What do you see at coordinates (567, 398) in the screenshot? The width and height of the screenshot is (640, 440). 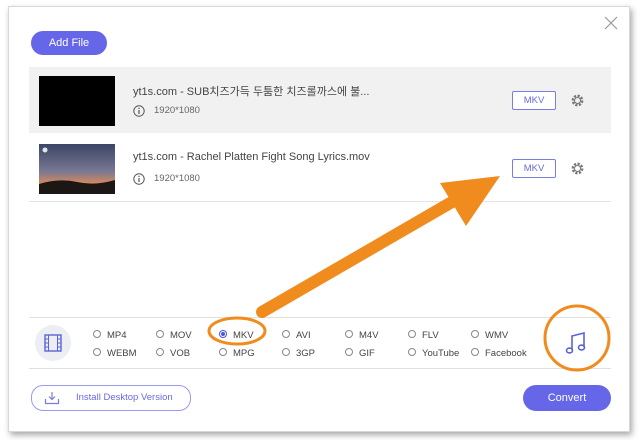 I see `convert-button: Convert` at bounding box center [567, 398].